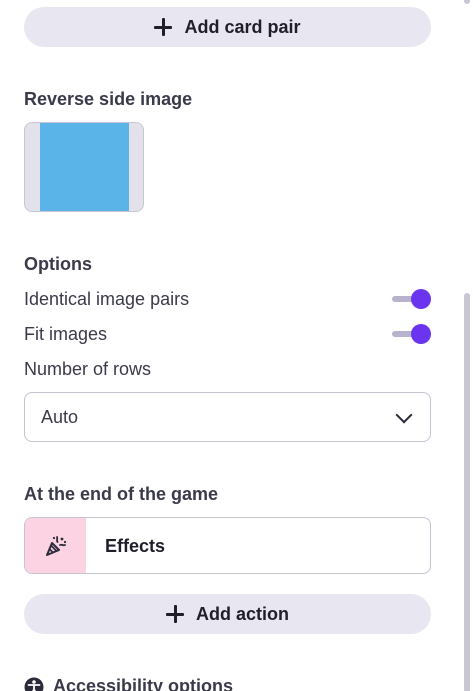 The width and height of the screenshot is (473, 691). What do you see at coordinates (143, 683) in the screenshot?
I see `accessibility-label: Accessibility options` at bounding box center [143, 683].